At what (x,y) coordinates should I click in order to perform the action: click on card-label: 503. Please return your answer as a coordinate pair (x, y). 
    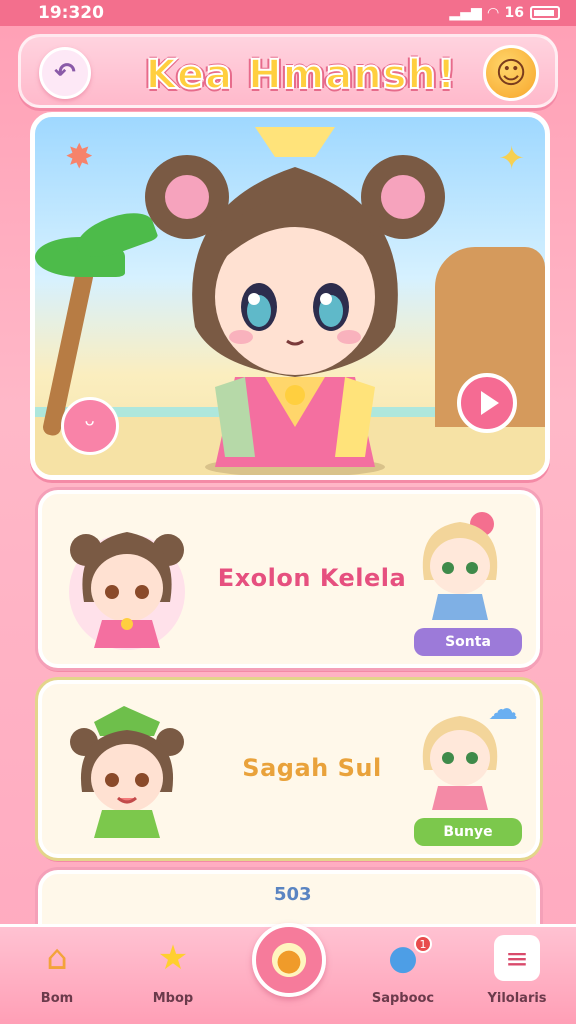
    Looking at the image, I should click on (293, 894).